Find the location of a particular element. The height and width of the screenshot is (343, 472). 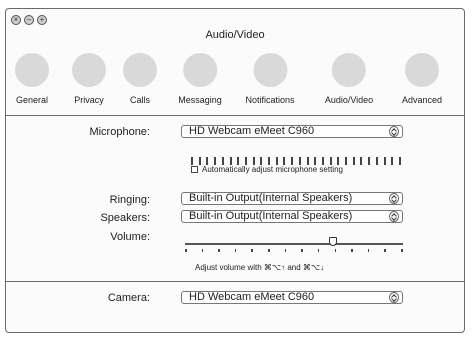

close-icon: × is located at coordinates (16, 19).